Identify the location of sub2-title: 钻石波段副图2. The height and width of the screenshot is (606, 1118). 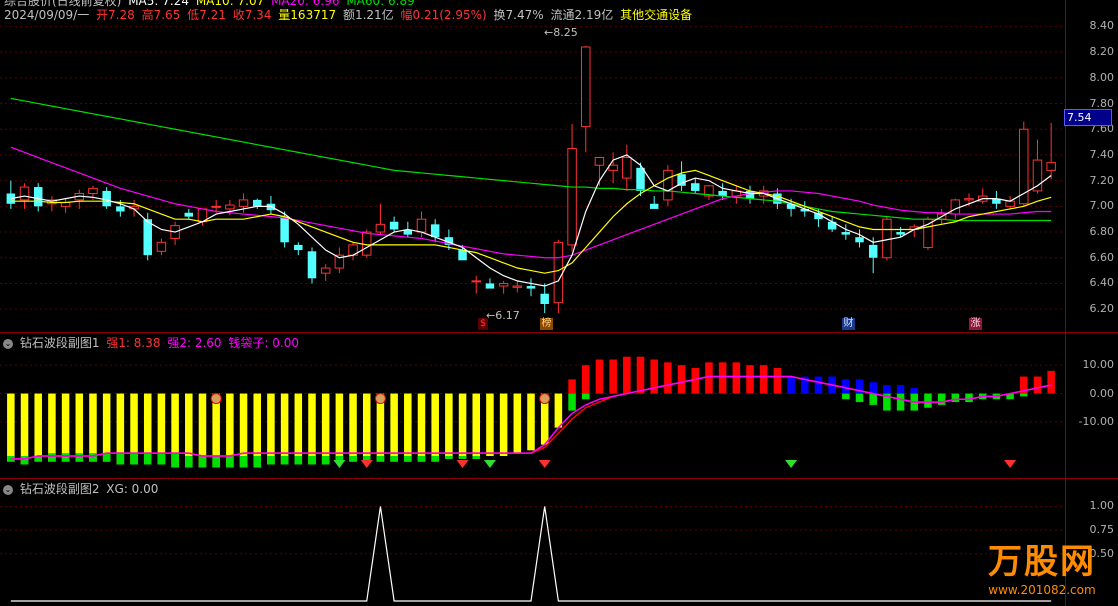
(59, 489).